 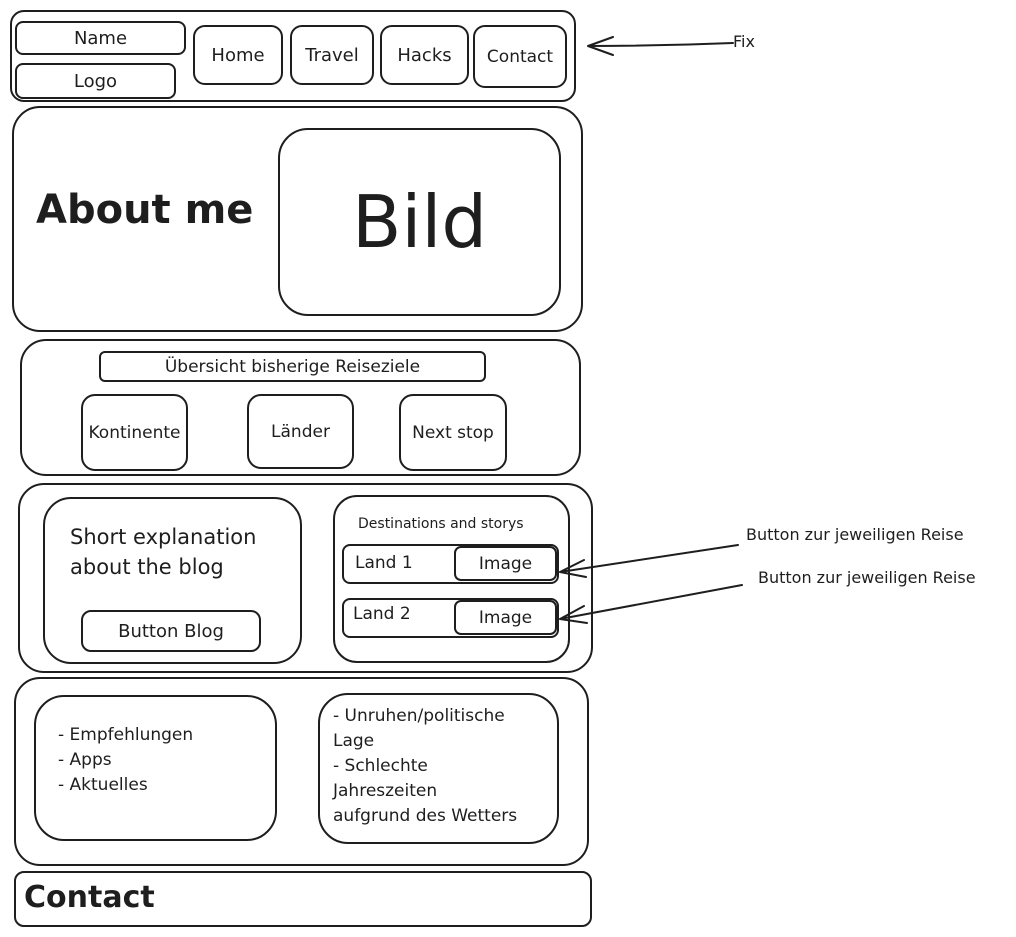 I want to click on fix-arrow, so click(x=660, y=46).